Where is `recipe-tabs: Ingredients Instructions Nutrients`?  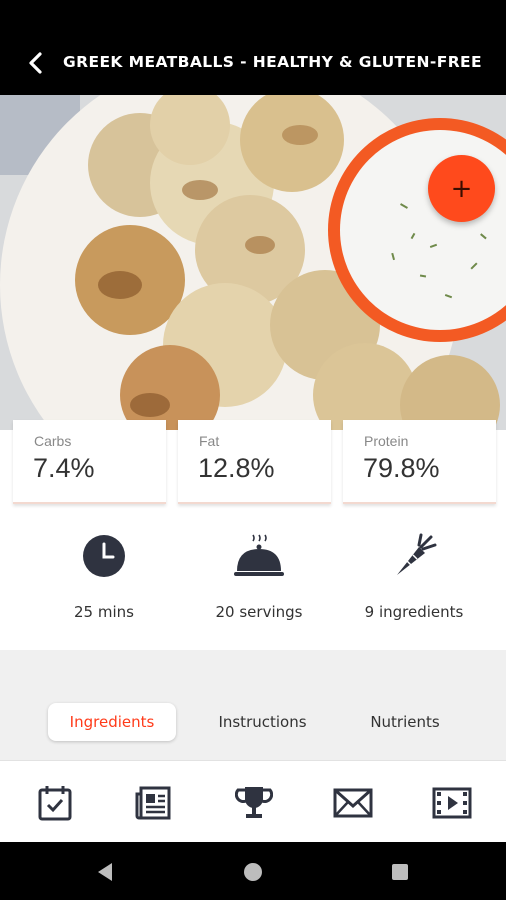 recipe-tabs: Ingredients Instructions Nutrients is located at coordinates (253, 705).